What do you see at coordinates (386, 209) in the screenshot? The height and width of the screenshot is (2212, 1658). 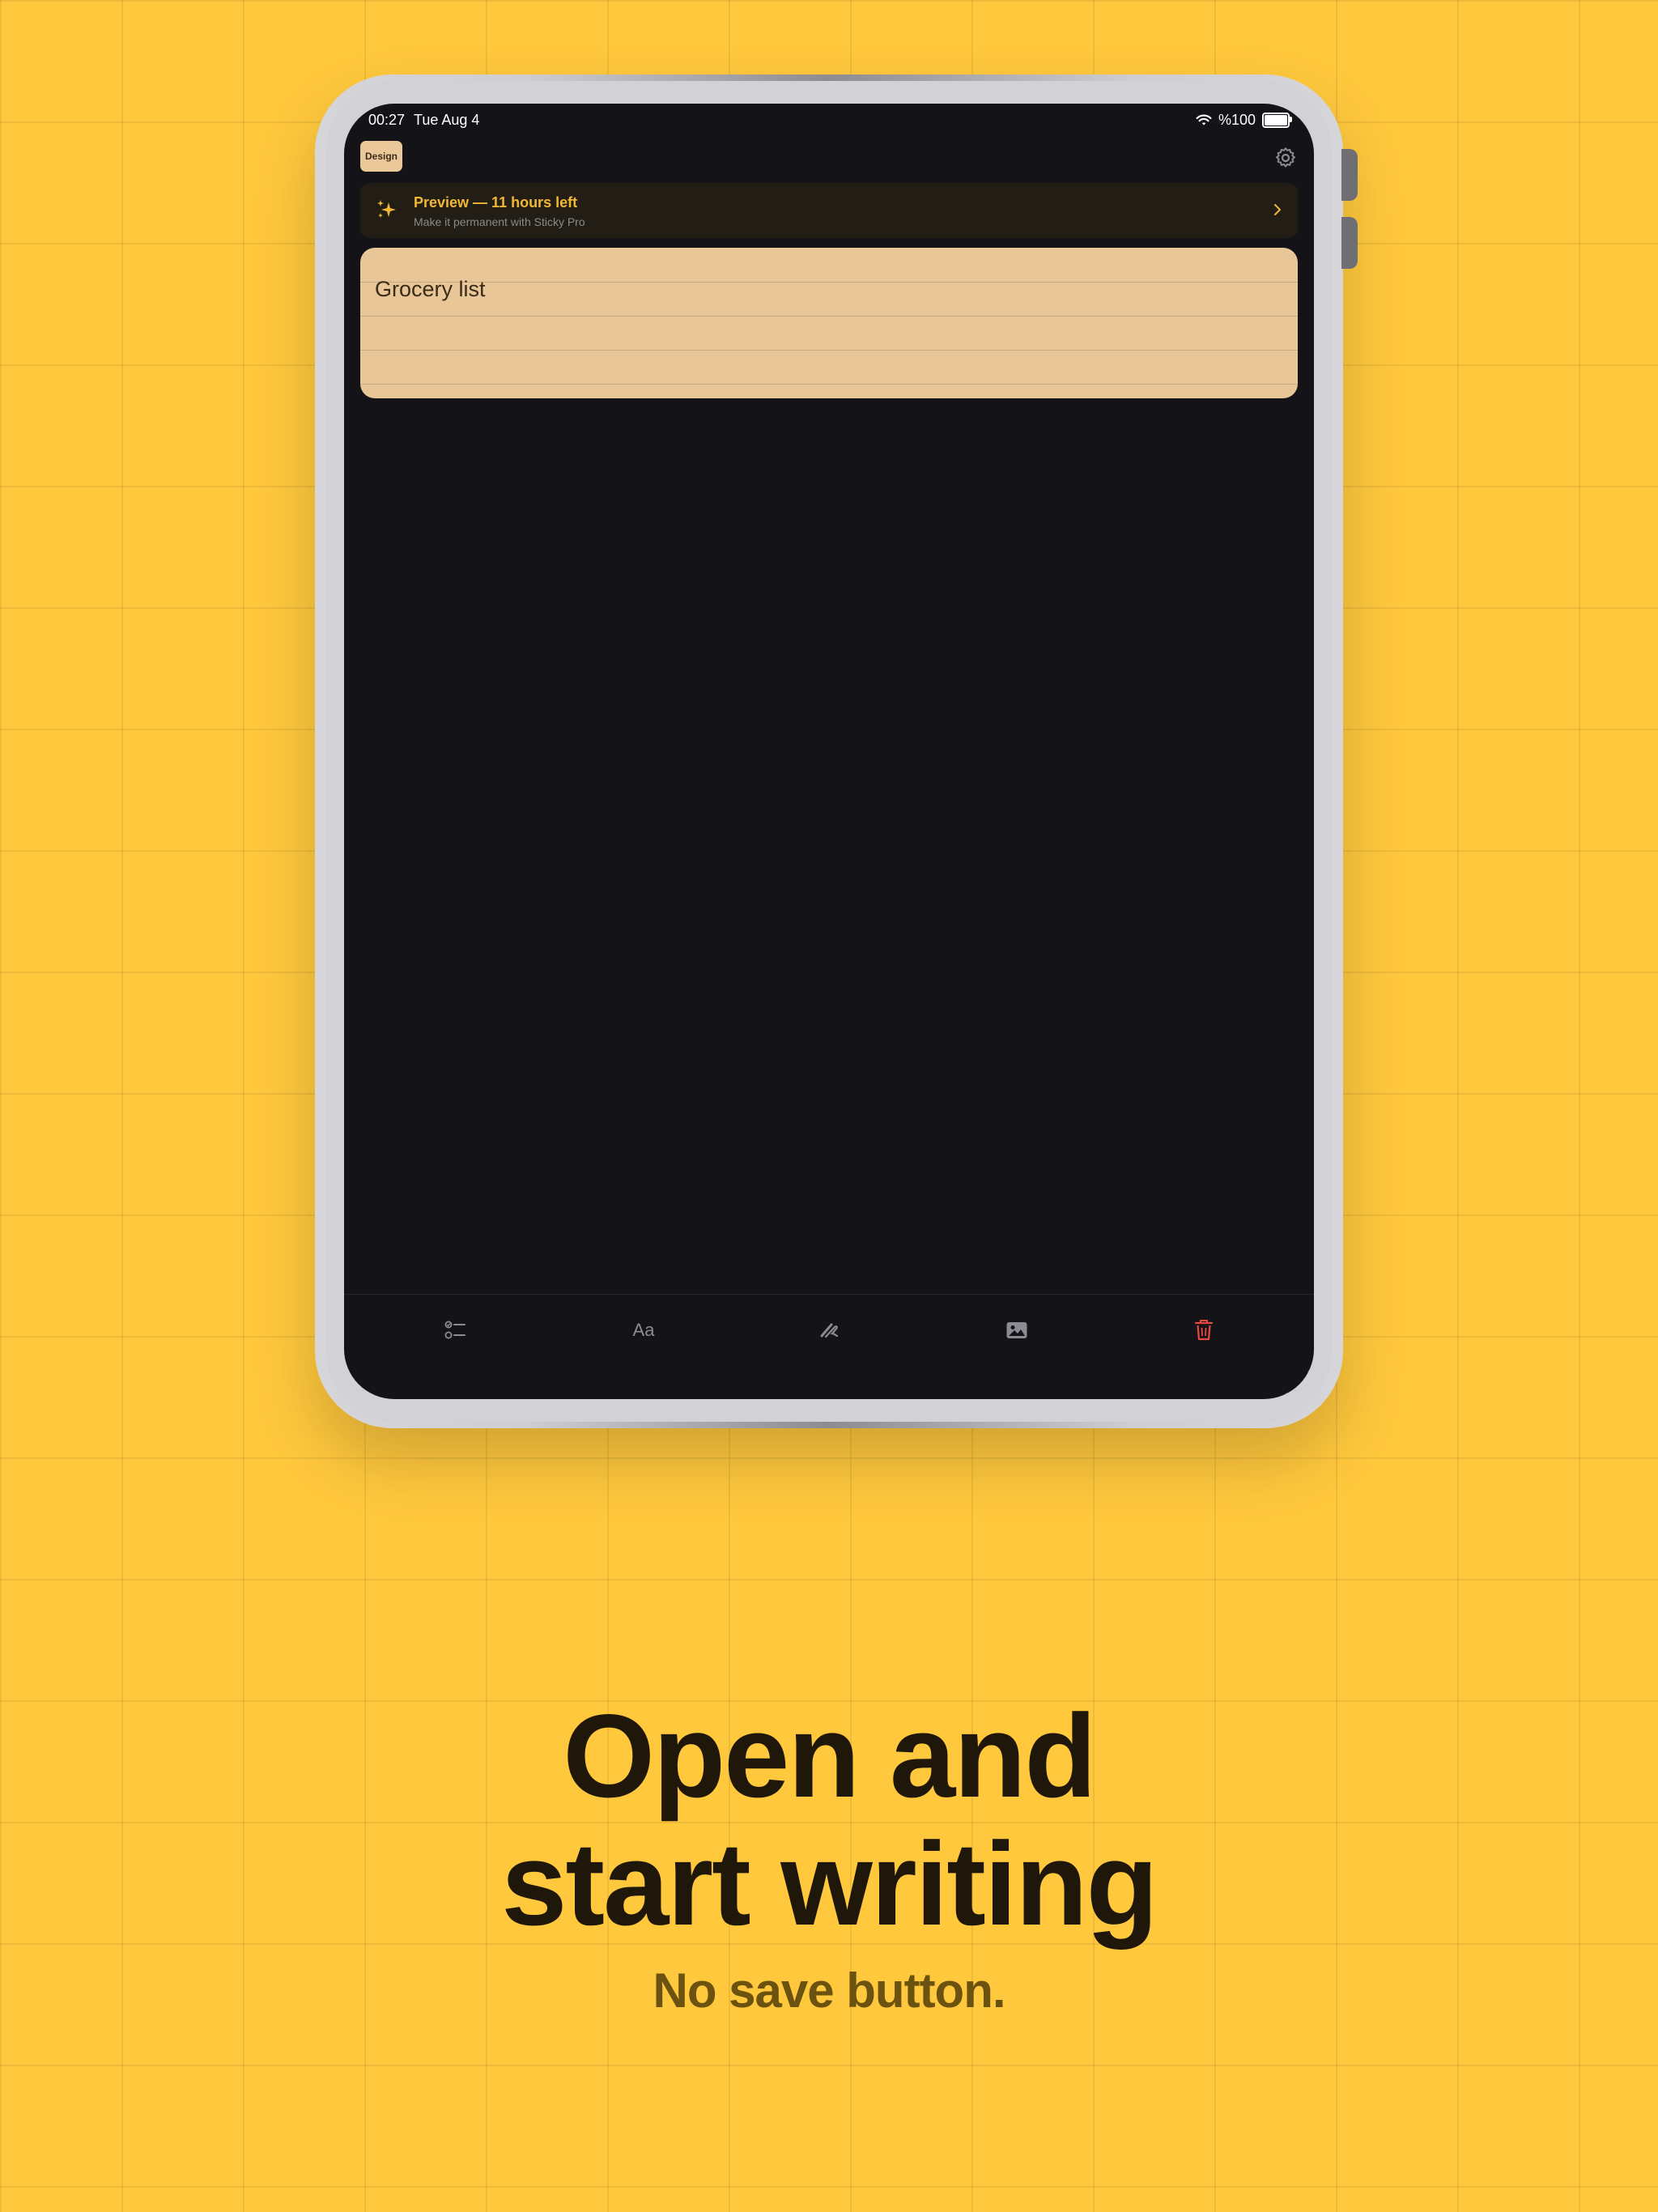 I see `sparkles-icon` at bounding box center [386, 209].